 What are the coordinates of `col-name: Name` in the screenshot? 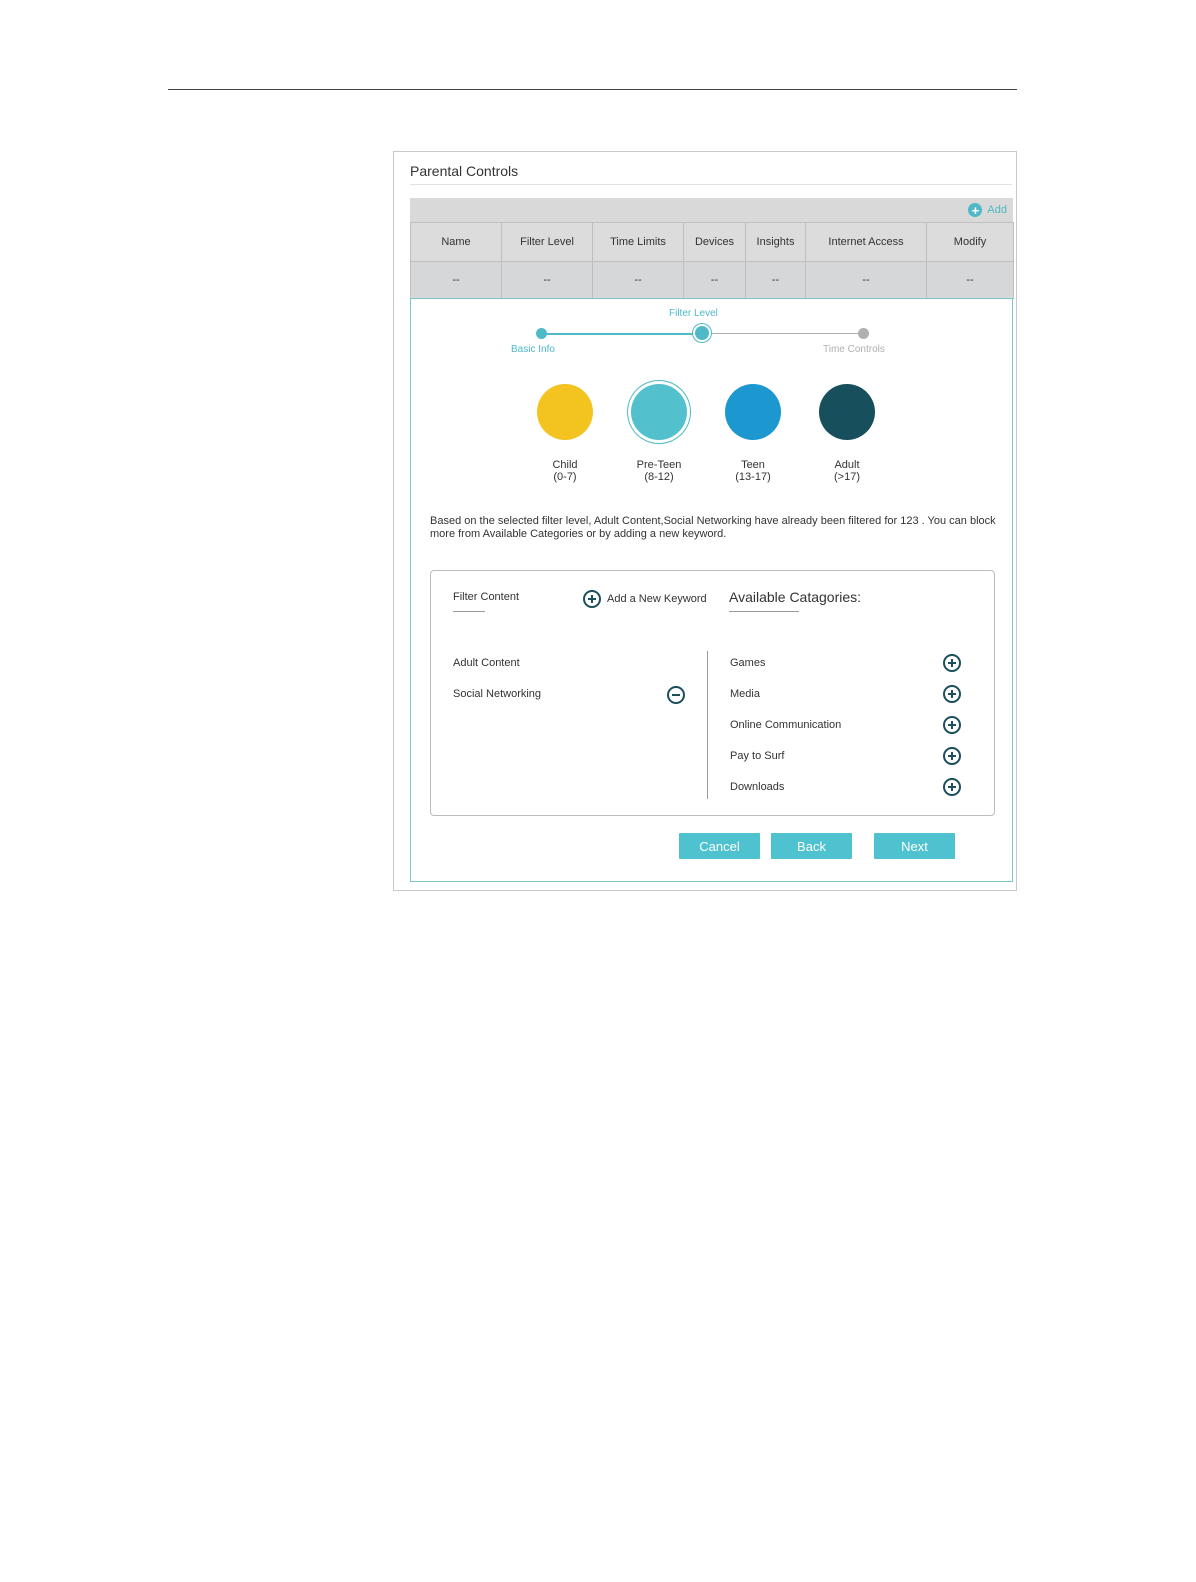 It's located at (456, 242).